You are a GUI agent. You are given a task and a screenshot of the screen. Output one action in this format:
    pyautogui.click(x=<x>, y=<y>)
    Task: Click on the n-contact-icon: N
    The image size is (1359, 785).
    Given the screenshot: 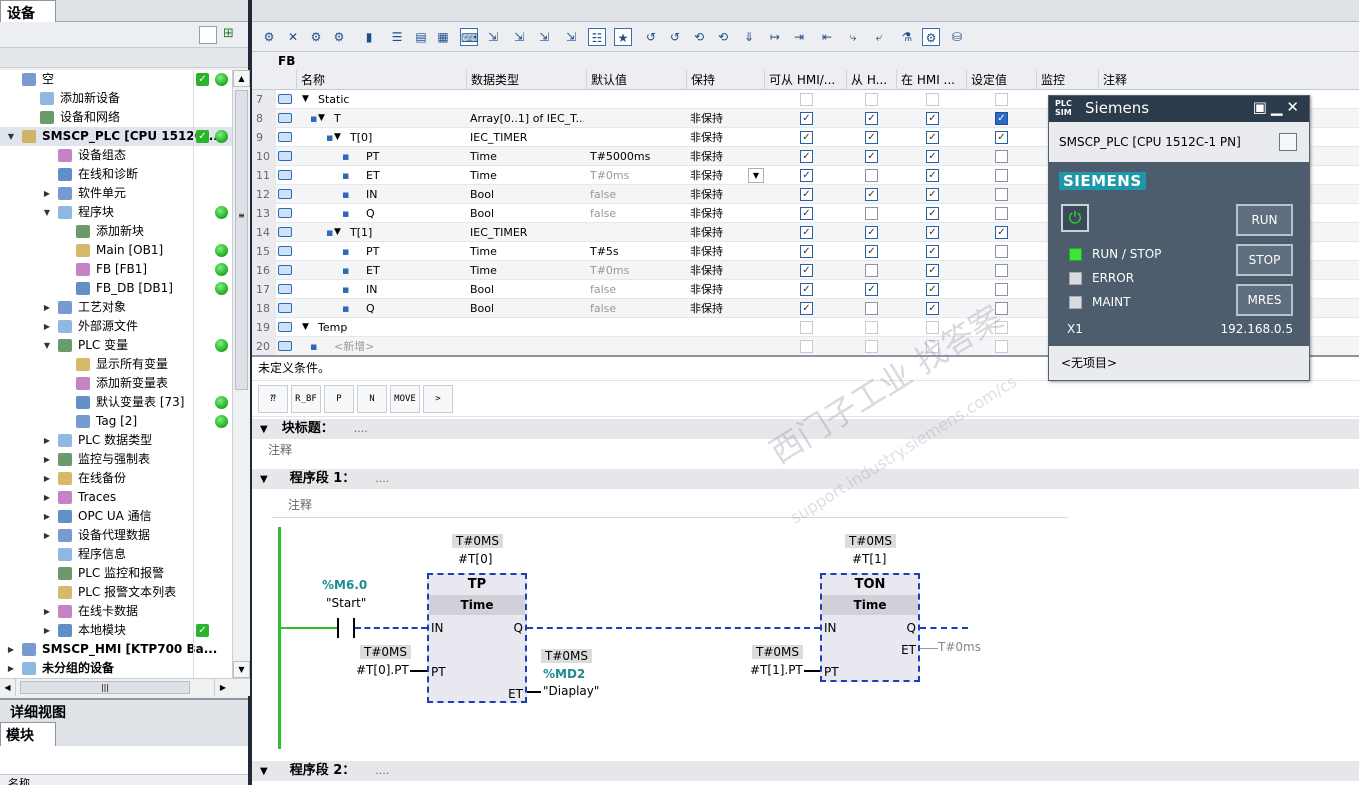 What is the action you would take?
    pyautogui.click(x=372, y=399)
    